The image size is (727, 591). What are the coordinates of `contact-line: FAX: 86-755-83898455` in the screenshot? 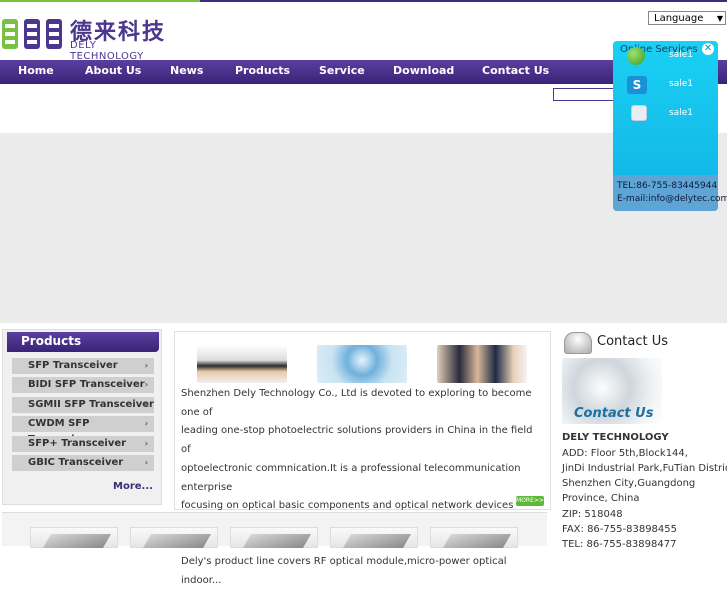 It's located at (619, 529).